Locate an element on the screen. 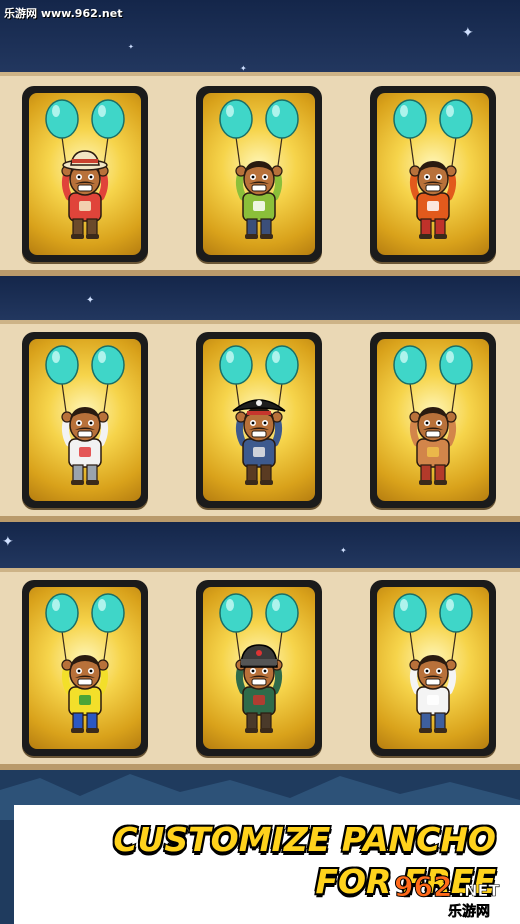 This screenshot has width=520, height=924. costume-card-basketball is located at coordinates (433, 174).